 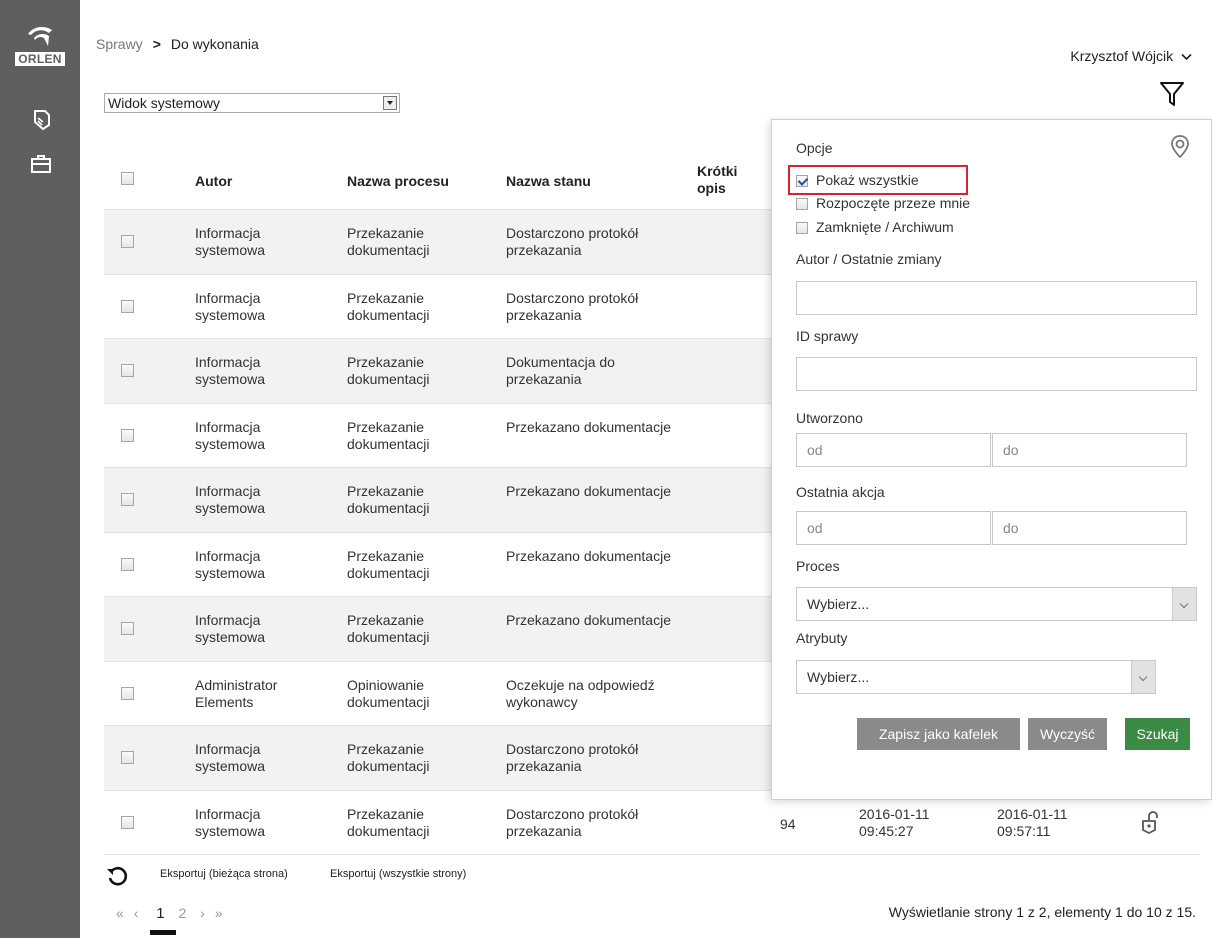 I want to click on option-closed-archive: Zamknięte / Archiwum, so click(x=875, y=227).